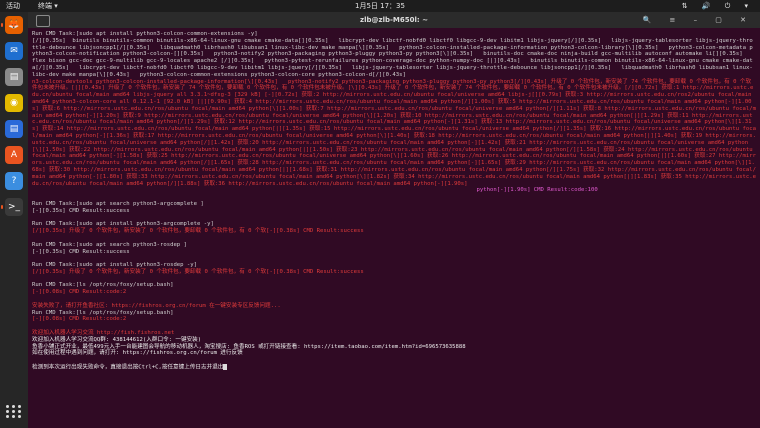 Image resolution: width=760 pixels, height=428 pixels. I want to click on text-cursor, so click(225, 367).